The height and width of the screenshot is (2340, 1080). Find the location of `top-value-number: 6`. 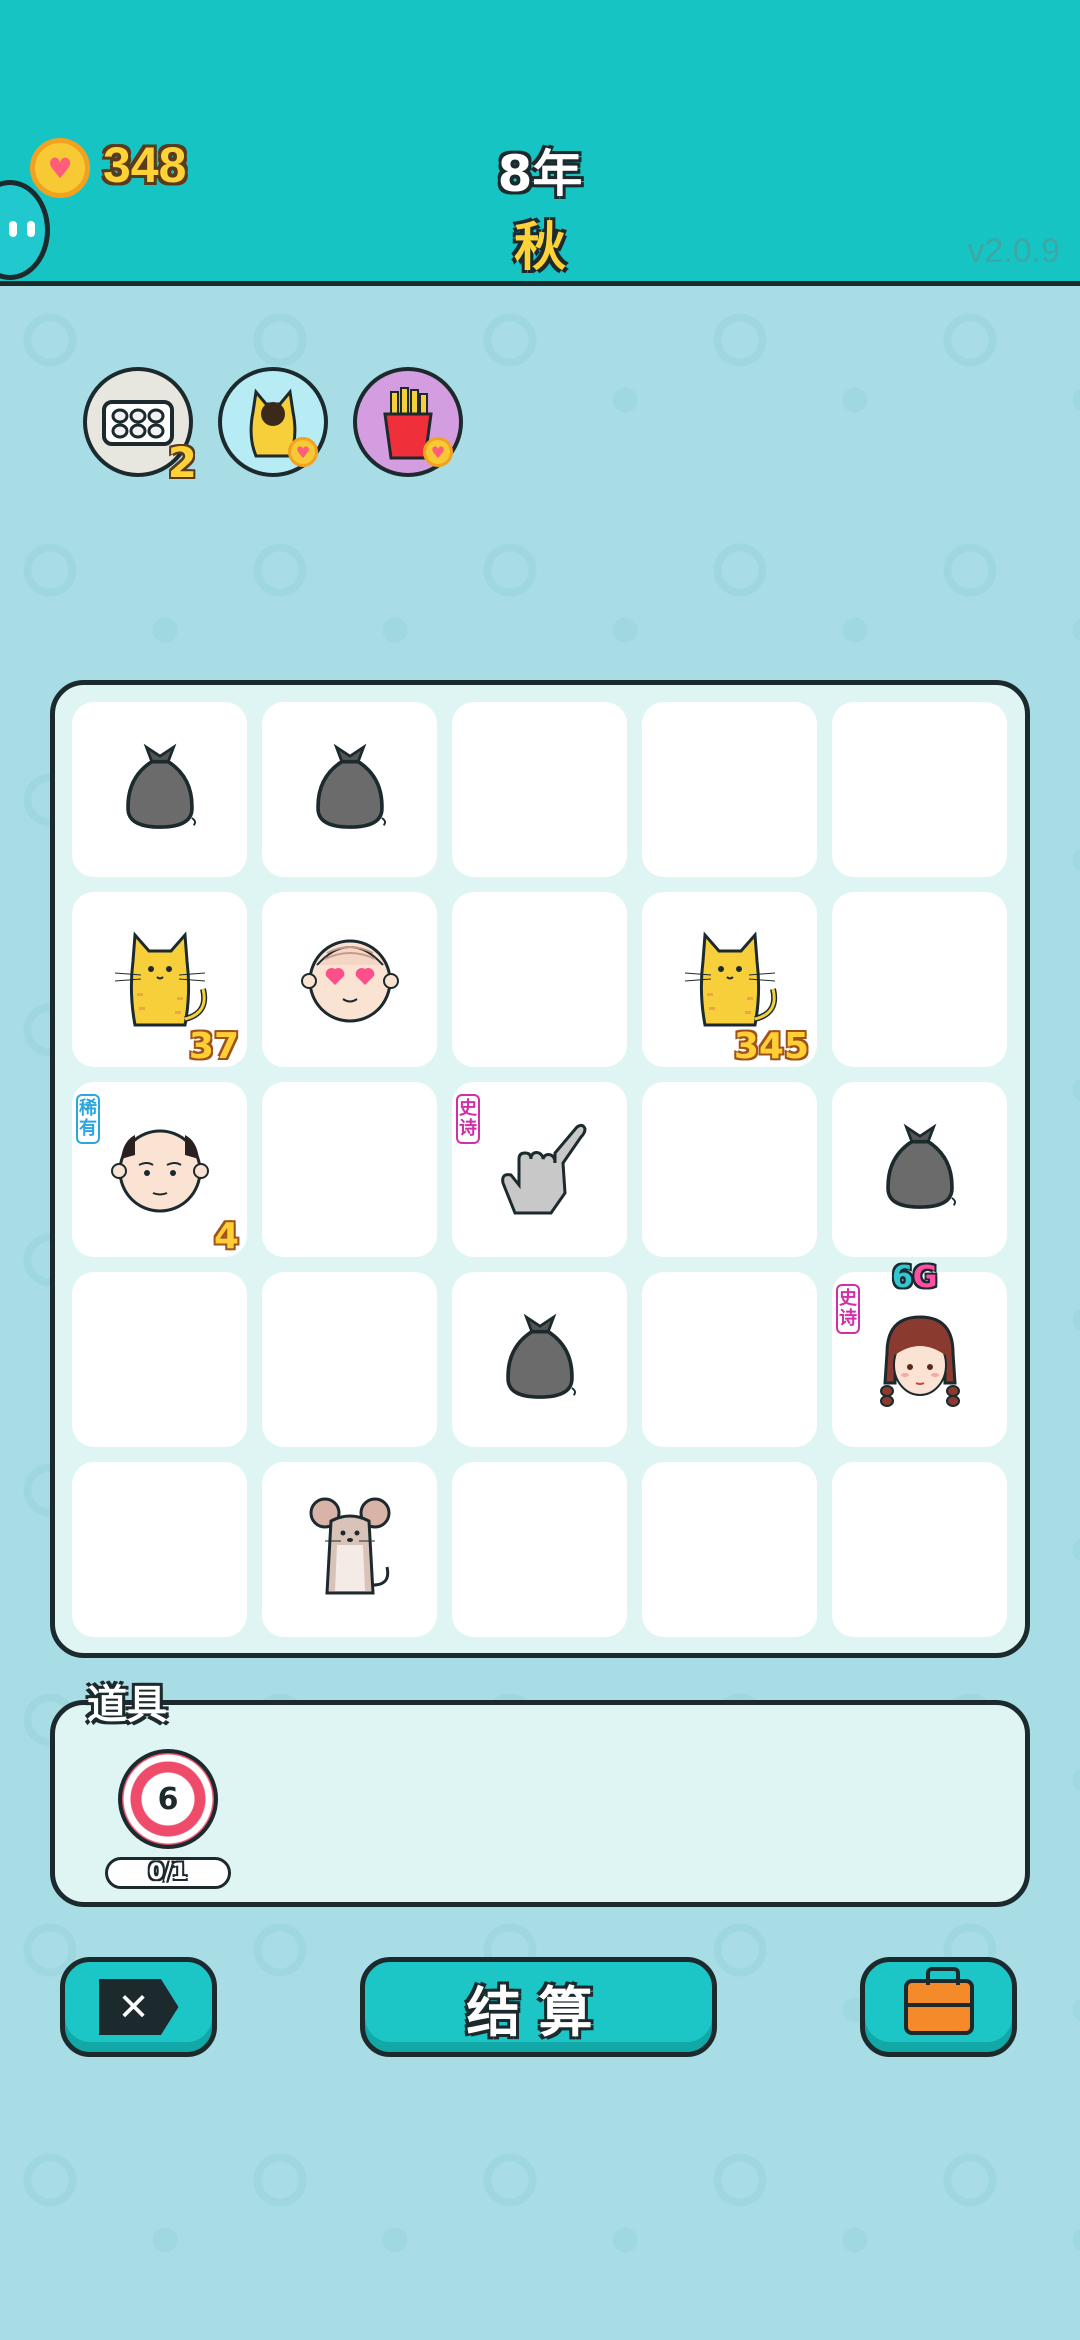

top-value-number: 6 is located at coordinates (902, 1277).